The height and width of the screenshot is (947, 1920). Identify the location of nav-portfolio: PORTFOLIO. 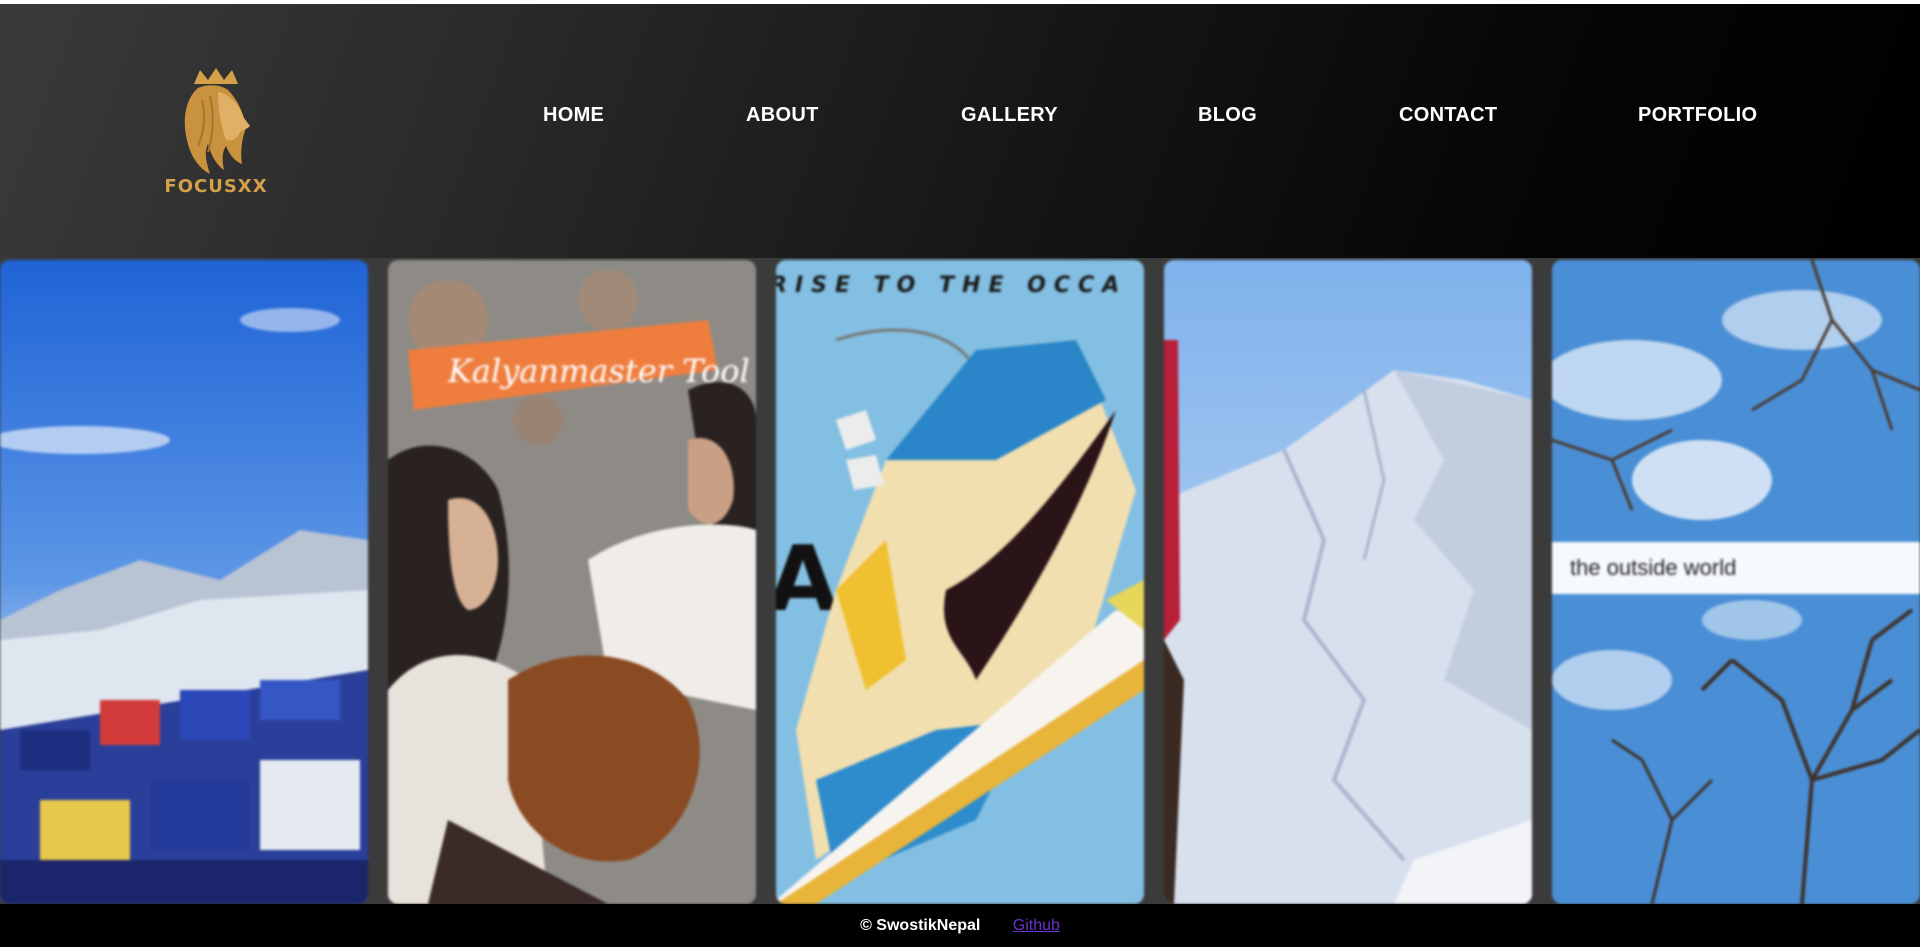
(1697, 115).